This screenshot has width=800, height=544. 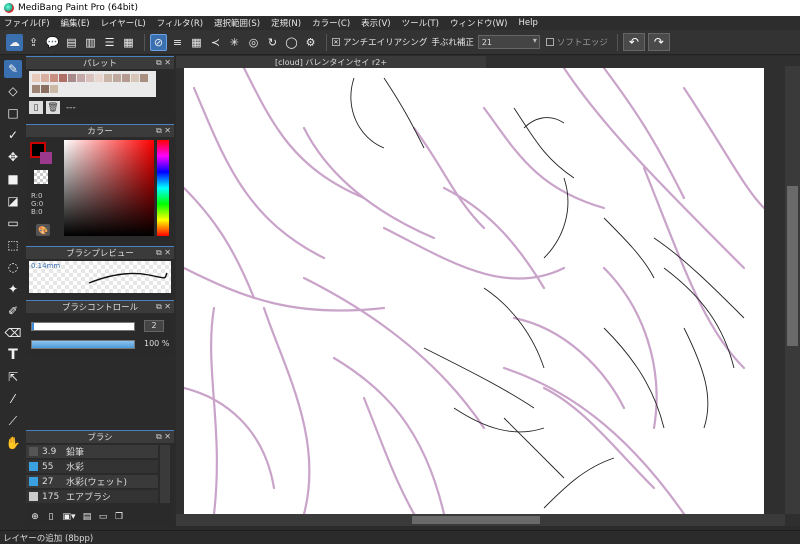 I want to click on upload-icon: ⇪, so click(x=33, y=42).